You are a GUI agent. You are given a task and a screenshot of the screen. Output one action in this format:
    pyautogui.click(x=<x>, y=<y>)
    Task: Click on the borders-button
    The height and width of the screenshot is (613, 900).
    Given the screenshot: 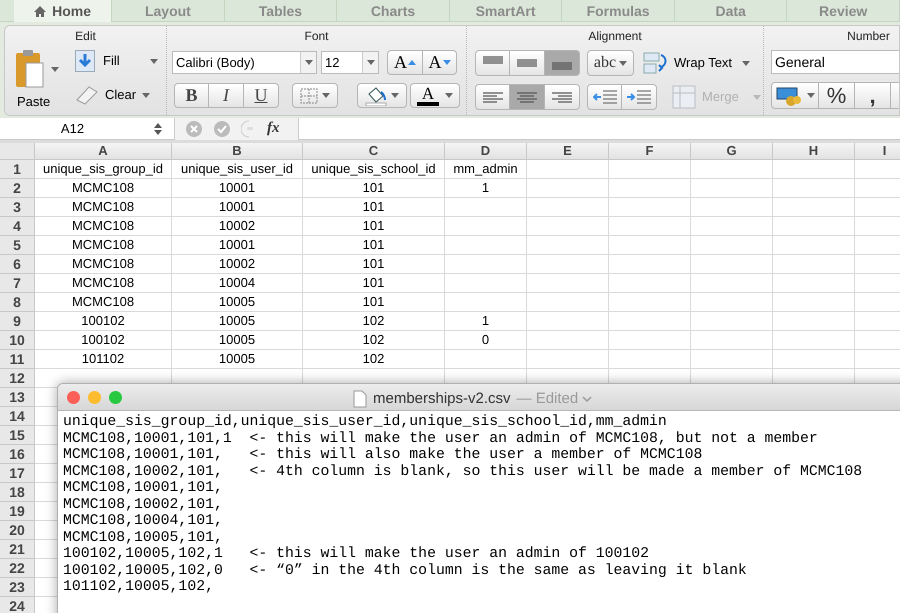 What is the action you would take?
    pyautogui.click(x=315, y=95)
    